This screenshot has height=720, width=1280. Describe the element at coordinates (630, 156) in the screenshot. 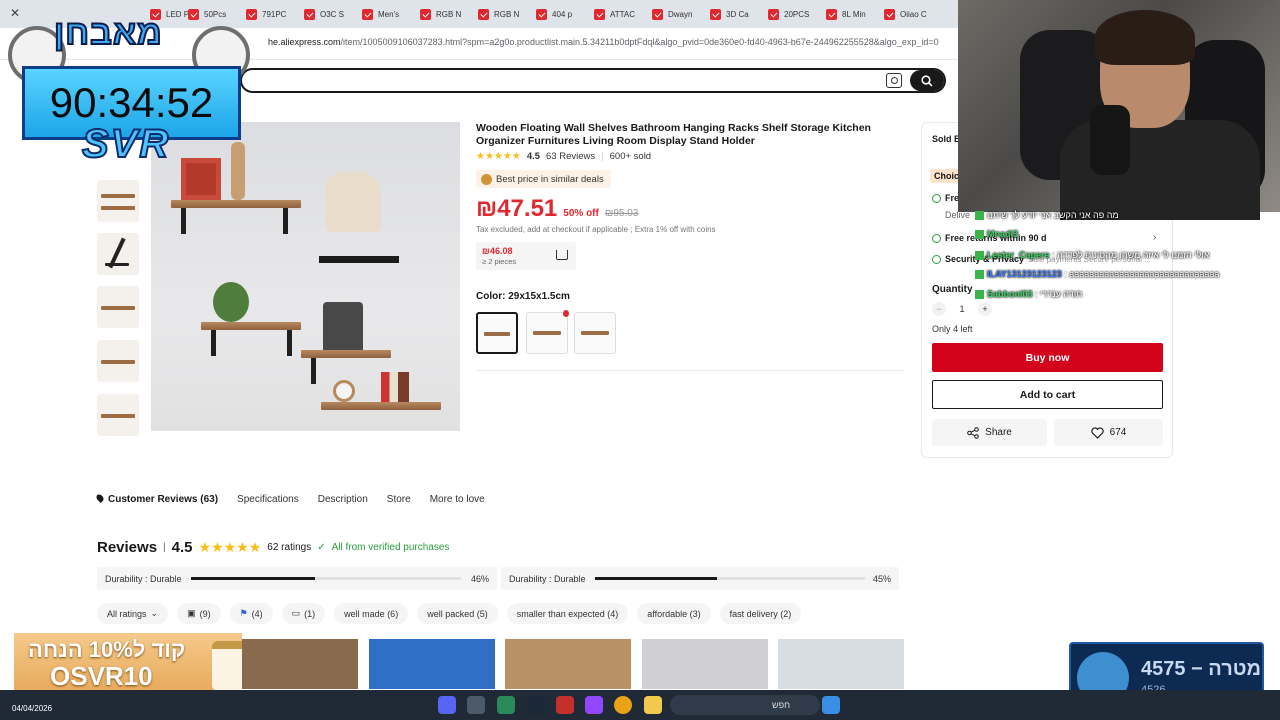

I see `sold-count: 600+ sold` at that location.